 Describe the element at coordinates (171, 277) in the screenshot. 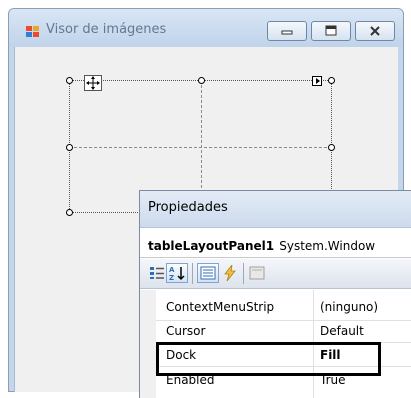

I see `svg-text: Z` at that location.